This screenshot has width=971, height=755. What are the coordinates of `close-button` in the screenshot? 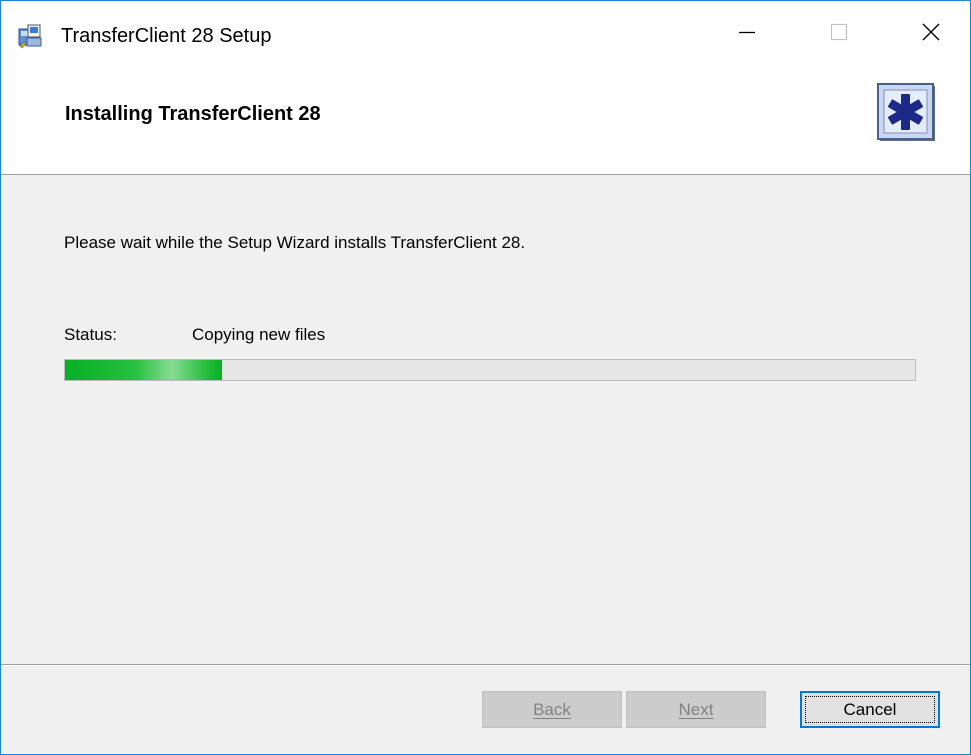 It's located at (927, 32).